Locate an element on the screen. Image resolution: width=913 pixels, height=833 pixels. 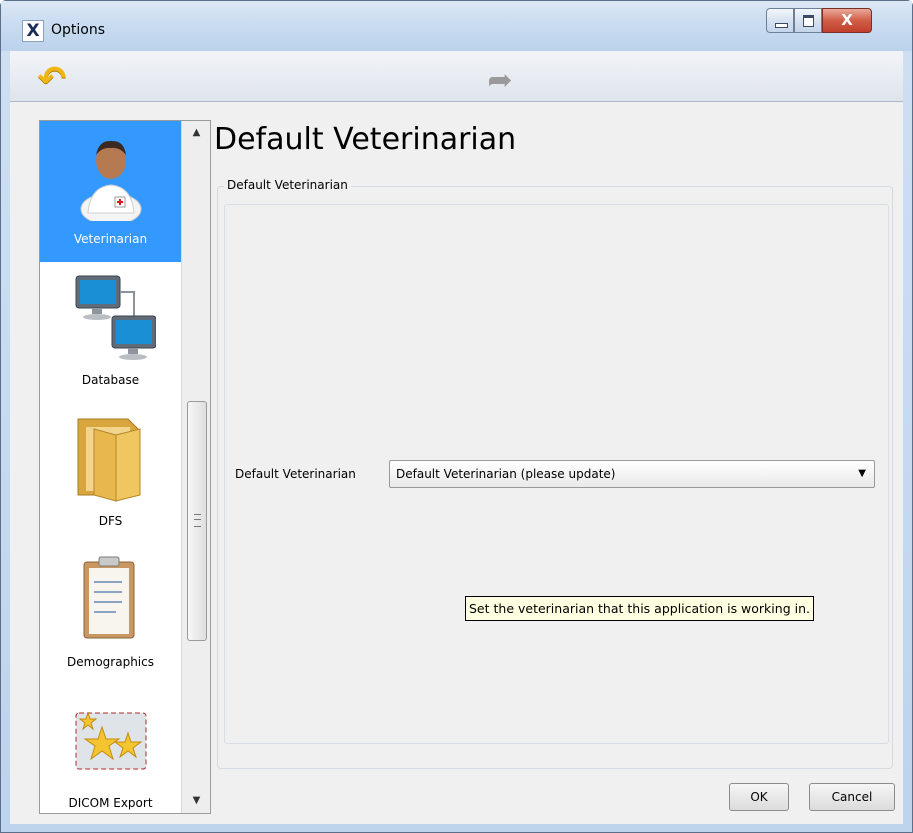
group-title: Default Veterinarian is located at coordinates (287, 185).